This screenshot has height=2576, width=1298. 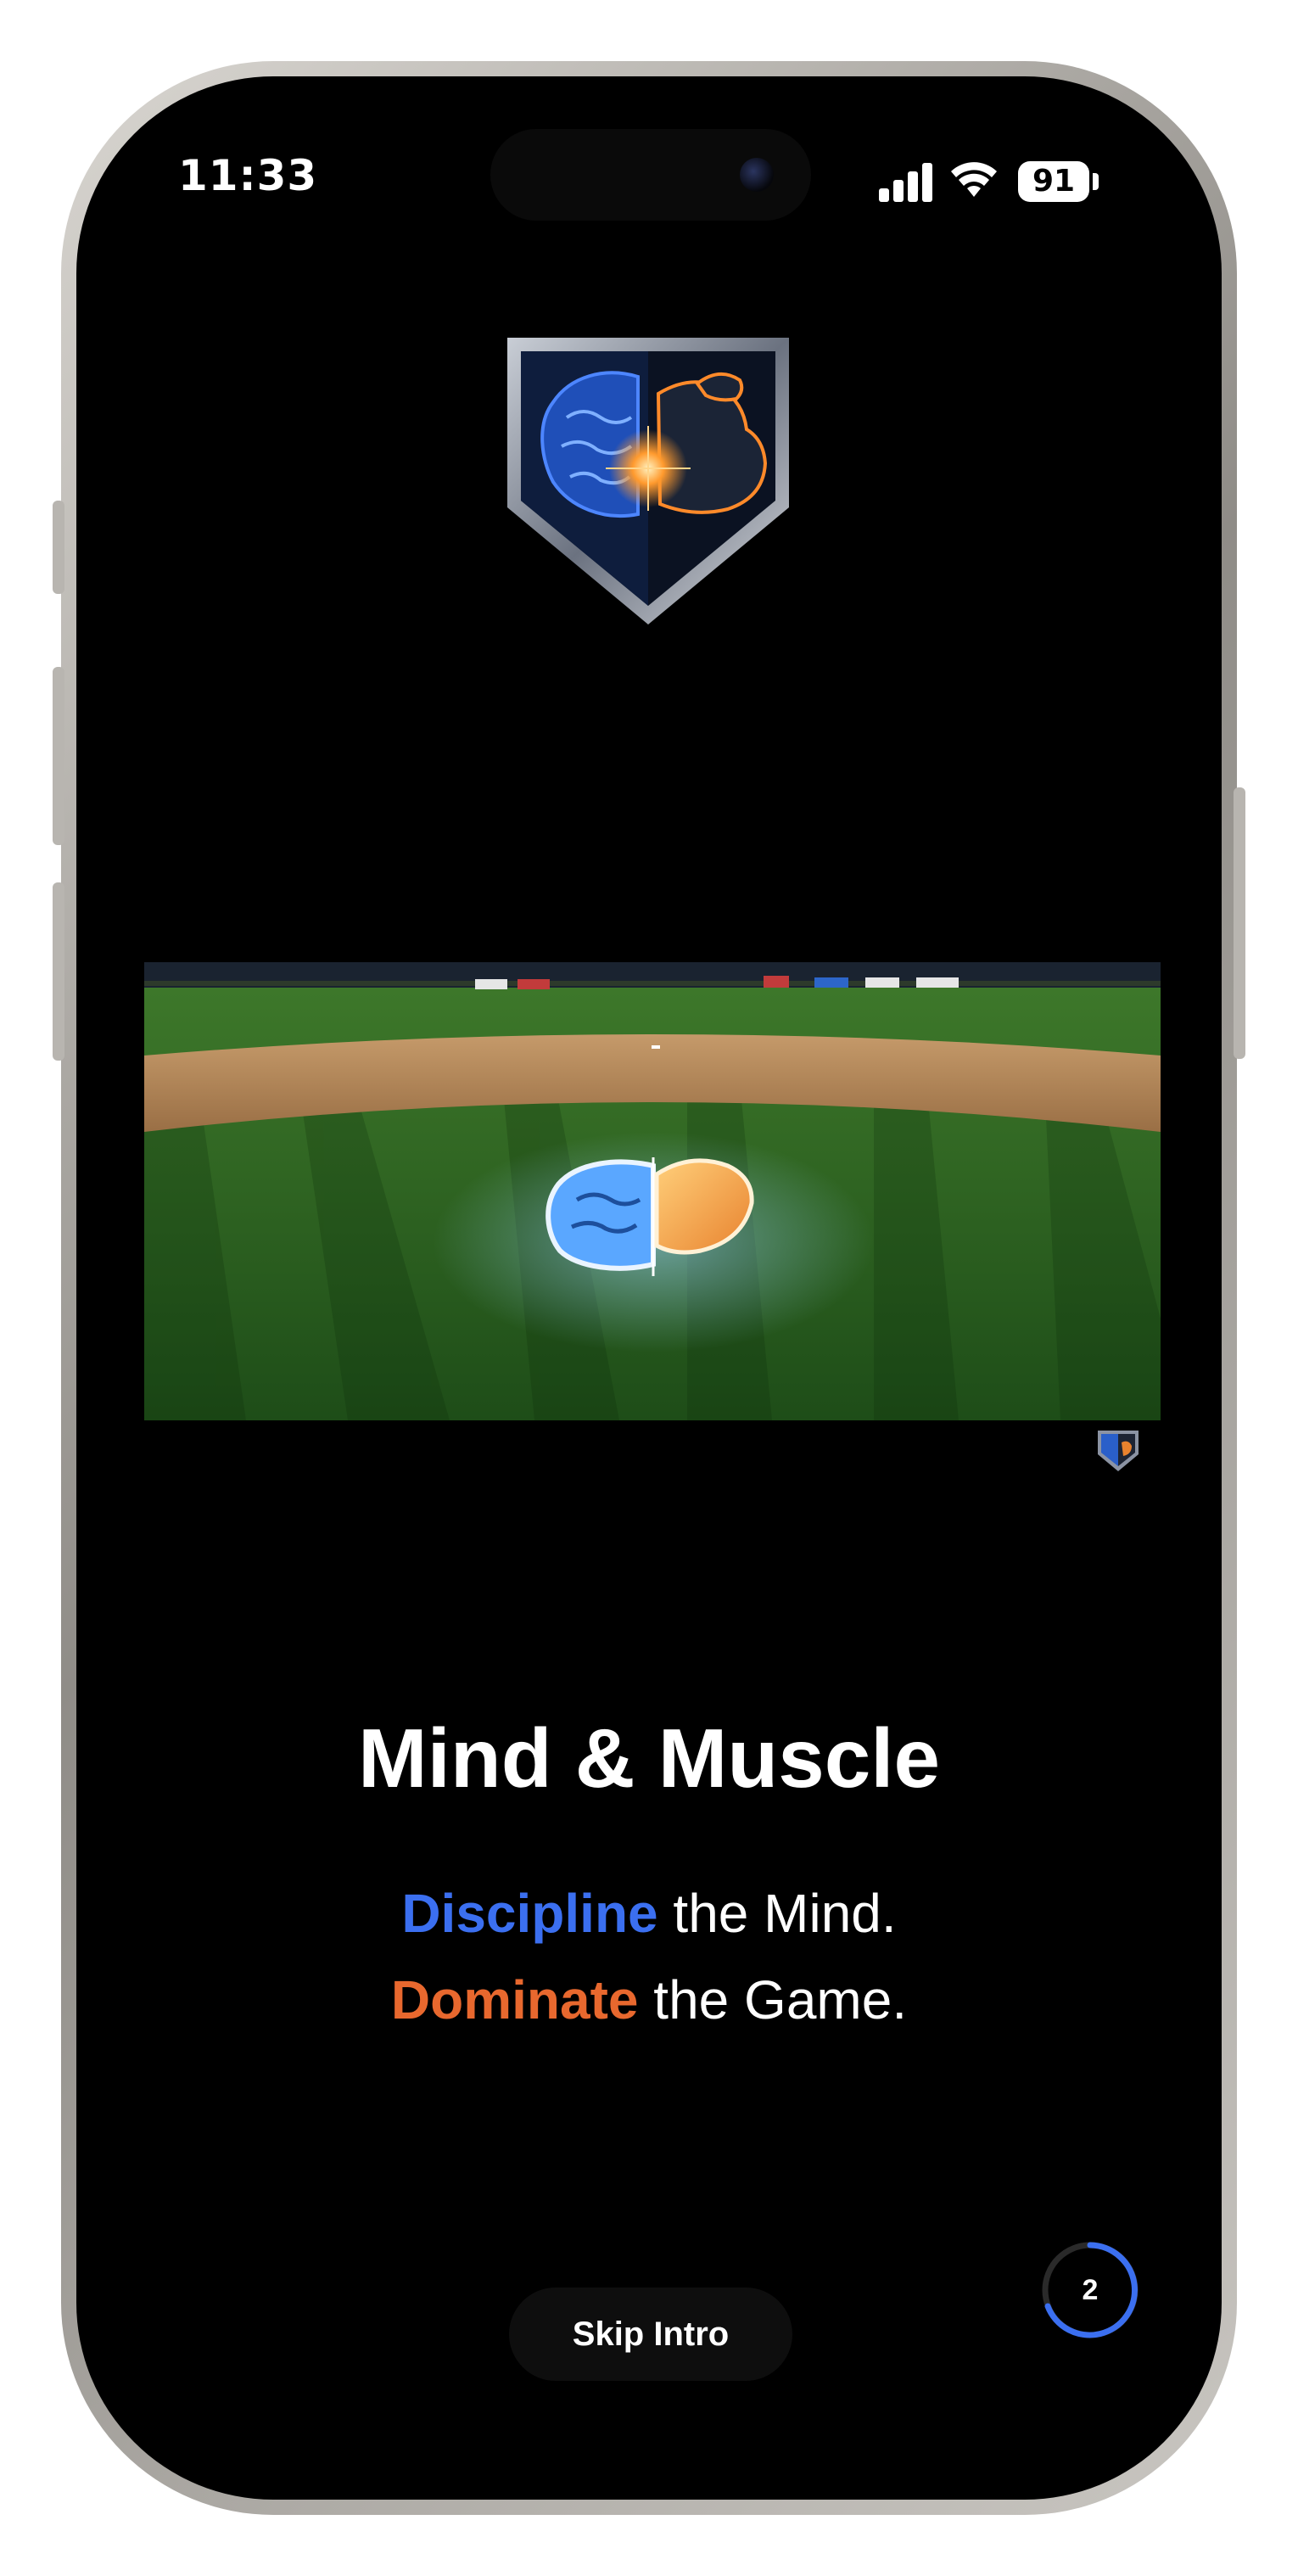 I want to click on tagline-rest-1: the Mind., so click(x=777, y=1913).